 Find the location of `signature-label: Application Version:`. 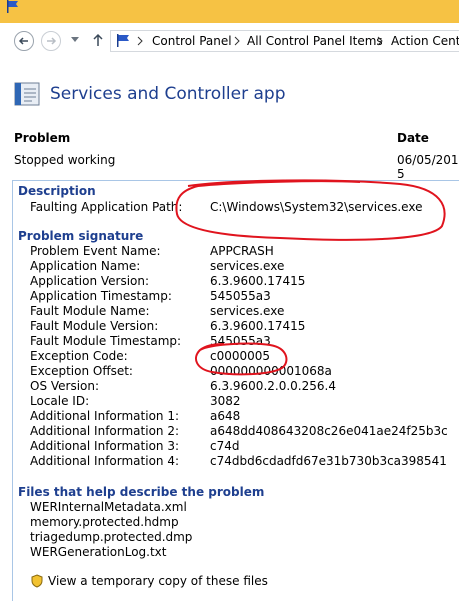

signature-label: Application Version: is located at coordinates (90, 281).